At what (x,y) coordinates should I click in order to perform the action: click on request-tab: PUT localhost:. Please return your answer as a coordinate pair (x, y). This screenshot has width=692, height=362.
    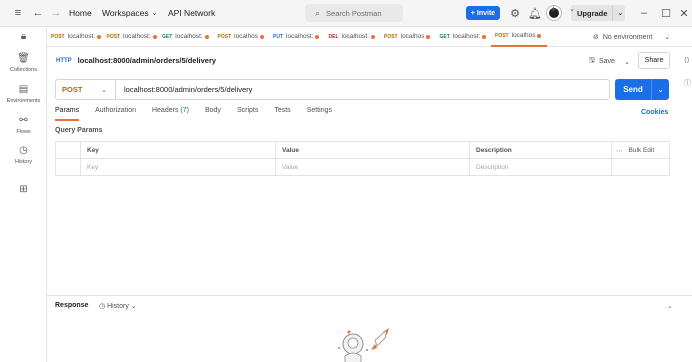
    Looking at the image, I should click on (297, 37).